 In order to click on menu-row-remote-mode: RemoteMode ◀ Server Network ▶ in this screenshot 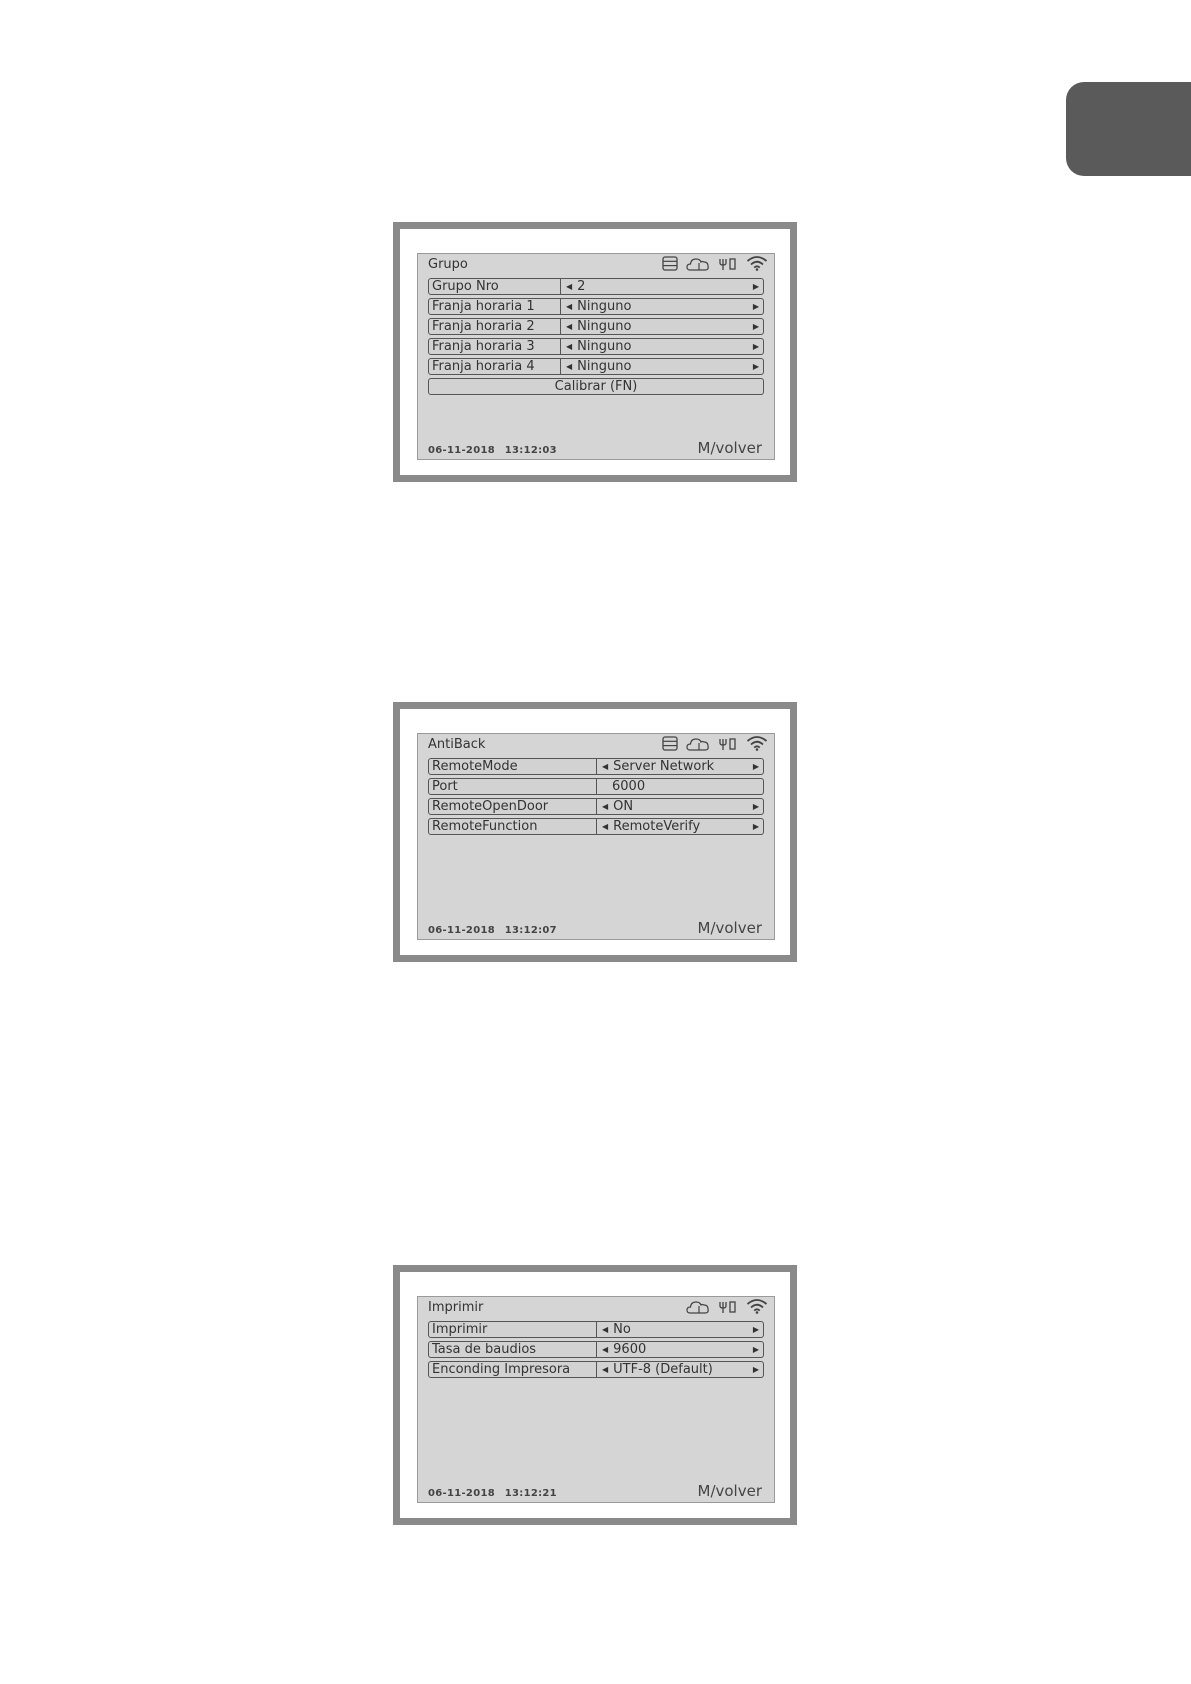, I will do `click(596, 766)`.